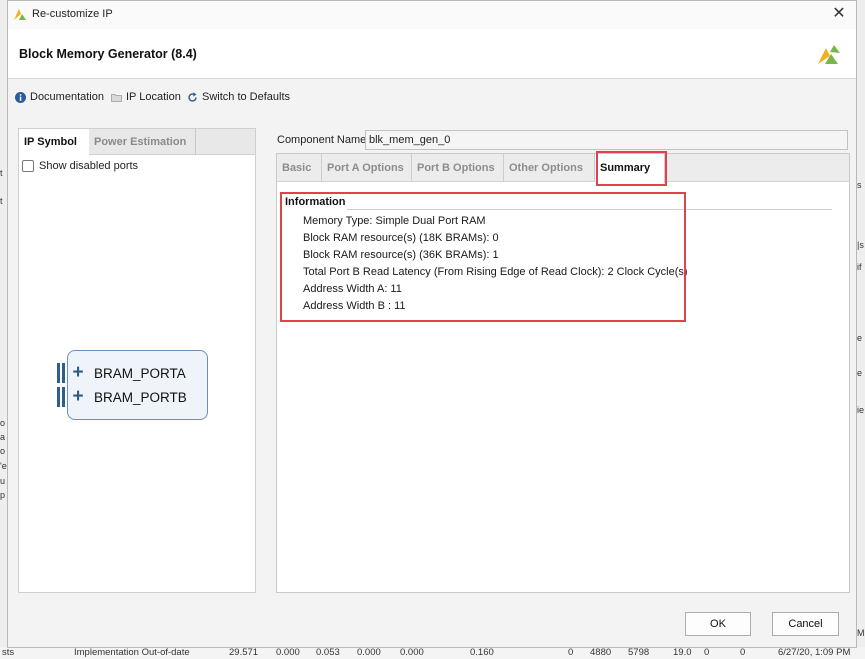  Describe the element at coordinates (682, 652) in the screenshot. I see `bg-cell: 19.0` at that location.